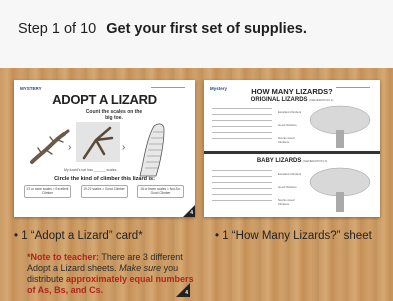 Image resolution: width=393 pixels, height=301 pixels. I want to click on supply-item-how-many-sheet: • 1 “How Many Lizards?” sheet, so click(293, 236).